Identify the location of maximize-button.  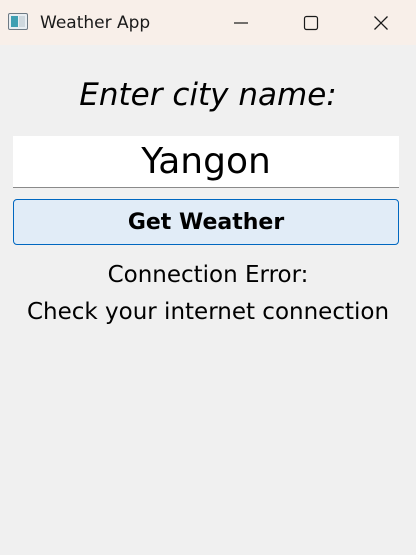
(311, 22).